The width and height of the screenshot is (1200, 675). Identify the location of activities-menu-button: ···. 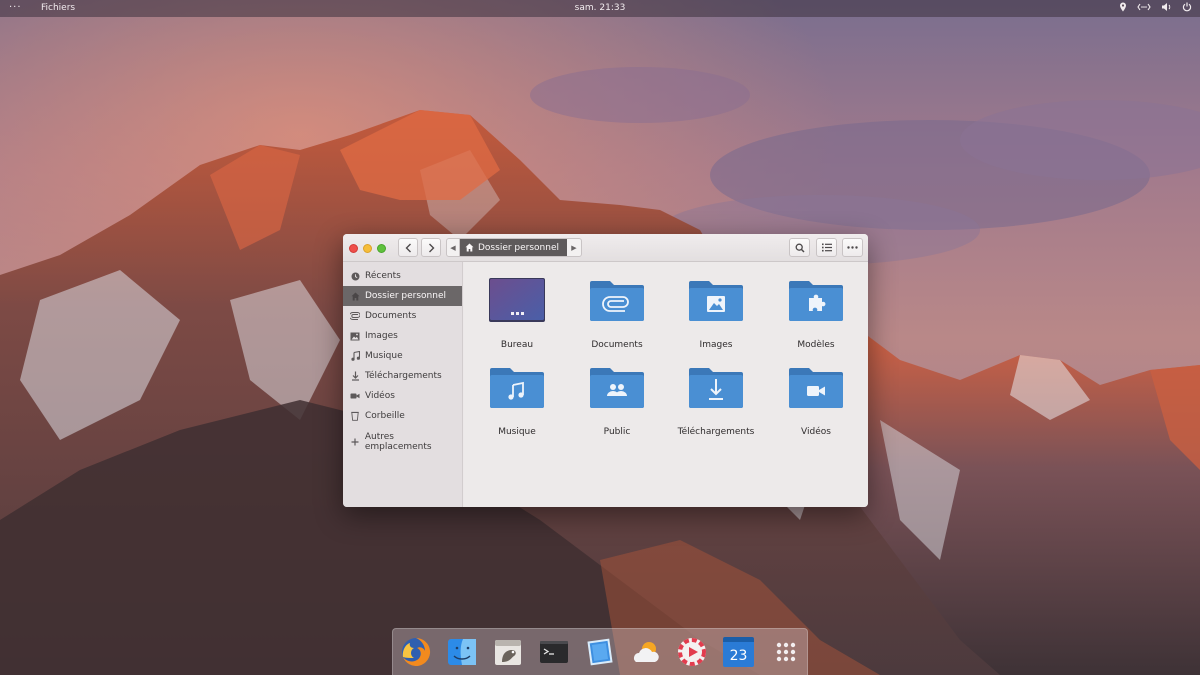
(15, 7).